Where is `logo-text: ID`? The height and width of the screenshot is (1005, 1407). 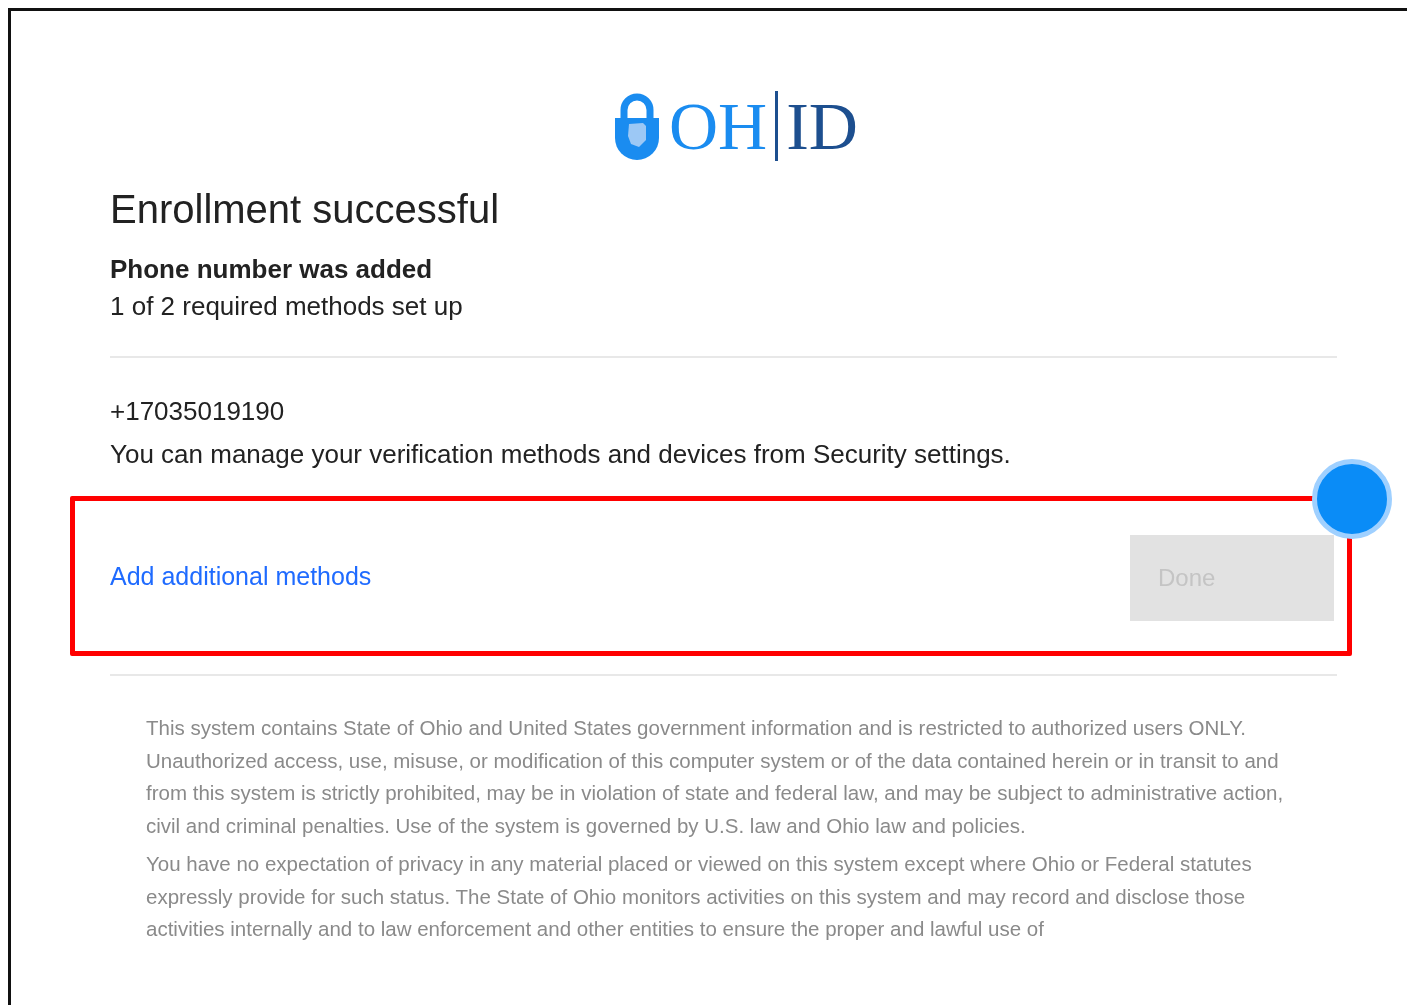 logo-text: ID is located at coordinates (822, 126).